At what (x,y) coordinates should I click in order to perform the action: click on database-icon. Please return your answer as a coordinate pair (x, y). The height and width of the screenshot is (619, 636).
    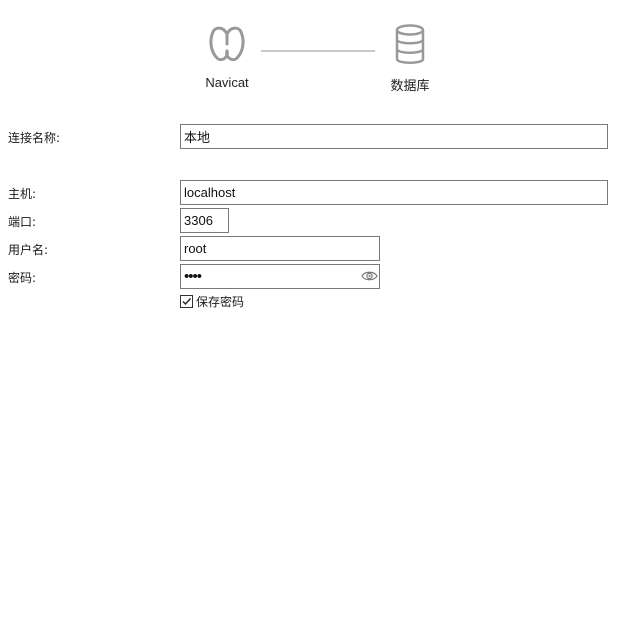
    Looking at the image, I should click on (410, 44).